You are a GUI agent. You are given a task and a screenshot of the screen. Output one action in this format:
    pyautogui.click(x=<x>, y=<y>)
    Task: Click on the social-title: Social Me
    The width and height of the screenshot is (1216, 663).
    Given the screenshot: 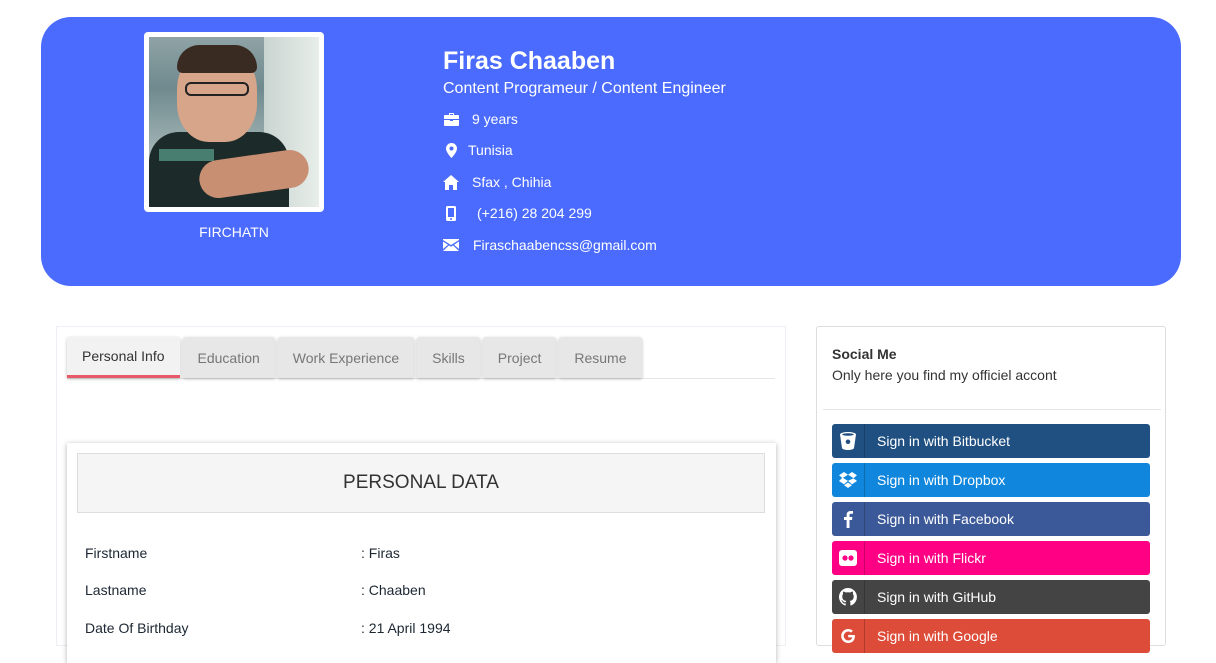 What is the action you would take?
    pyautogui.click(x=864, y=354)
    